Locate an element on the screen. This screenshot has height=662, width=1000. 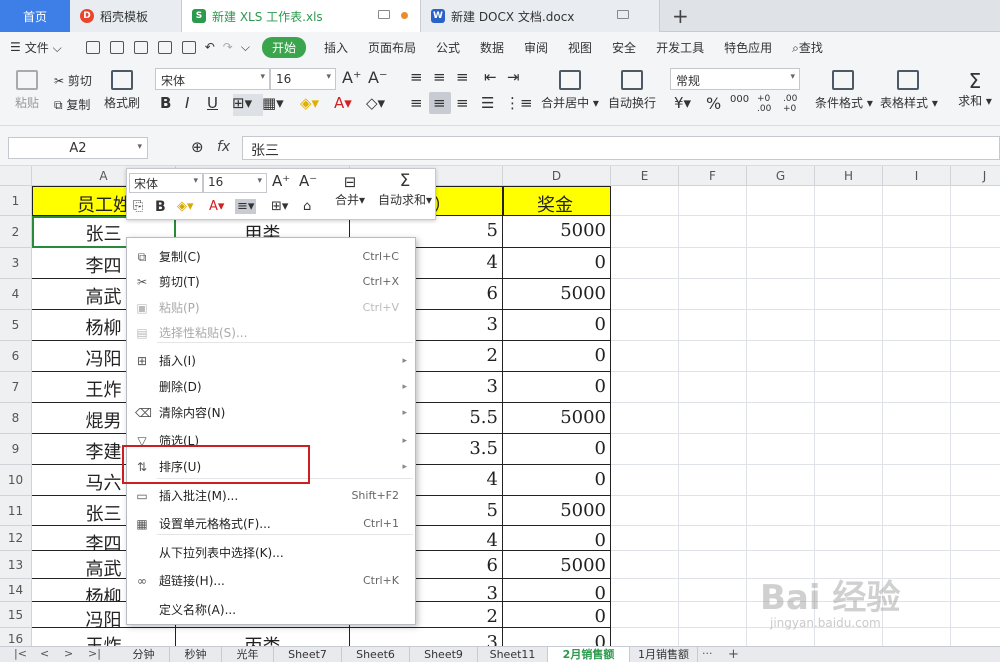
format-painter-button: 格式刷 is located at coordinates (122, 90).